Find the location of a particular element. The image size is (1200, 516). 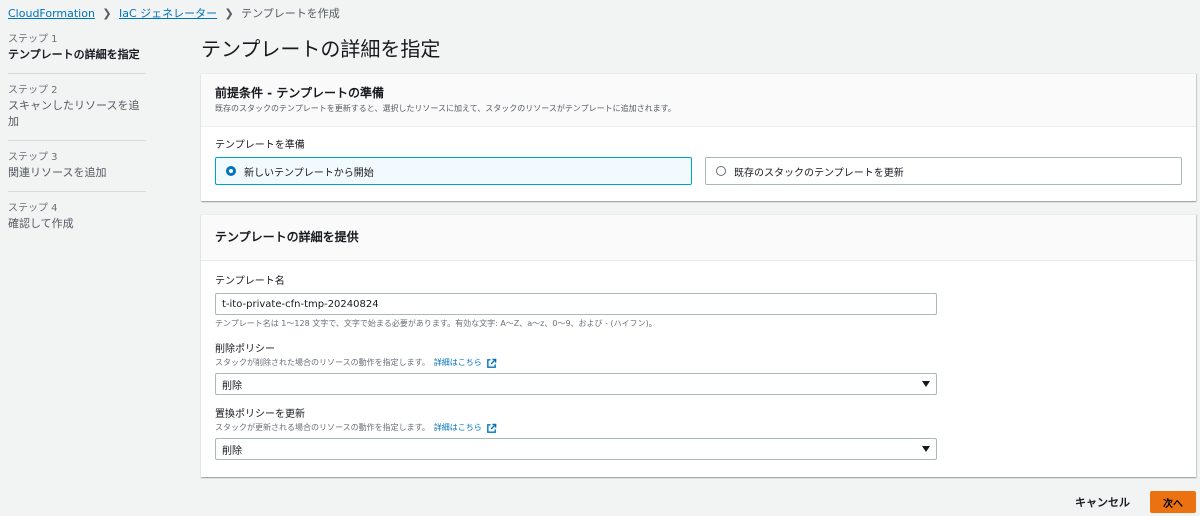

step-name: 関連リソースを追加 is located at coordinates (57, 172).